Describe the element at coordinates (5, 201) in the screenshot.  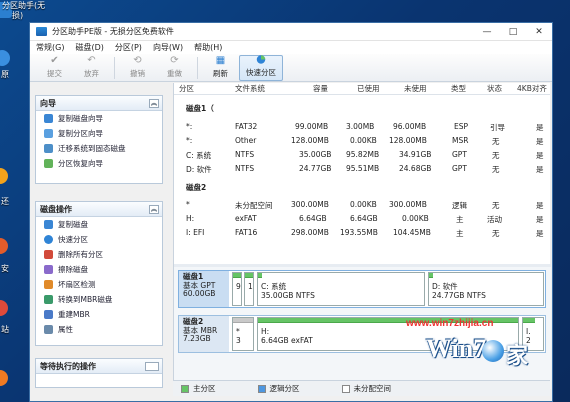
I see `desktop-label: 还` at that location.